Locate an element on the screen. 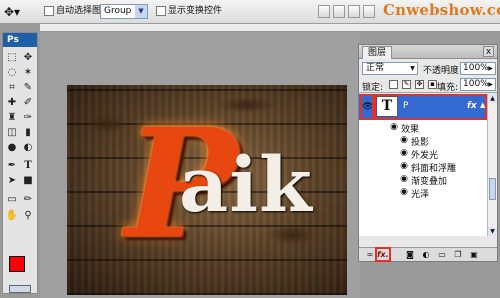 Image resolution: width=500 pixels, height=298 pixels. lock-transparent-icon is located at coordinates (393, 84).